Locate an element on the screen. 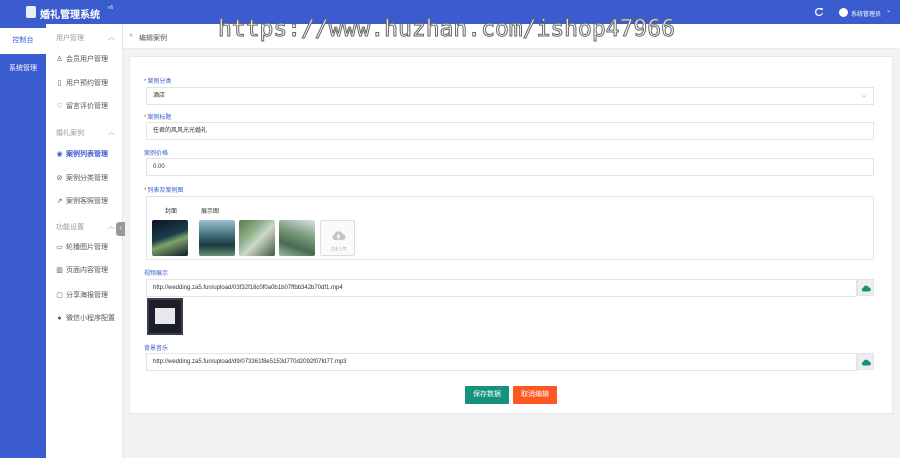  rail-item-console: 控制台 is located at coordinates (23, 41).